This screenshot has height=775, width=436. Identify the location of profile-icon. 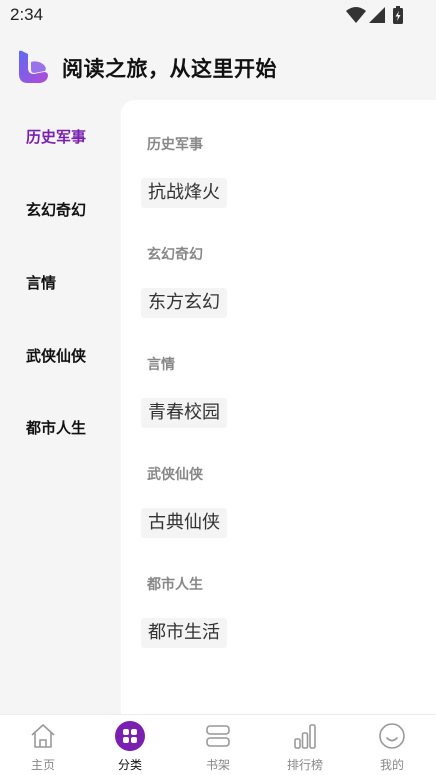
(392, 736).